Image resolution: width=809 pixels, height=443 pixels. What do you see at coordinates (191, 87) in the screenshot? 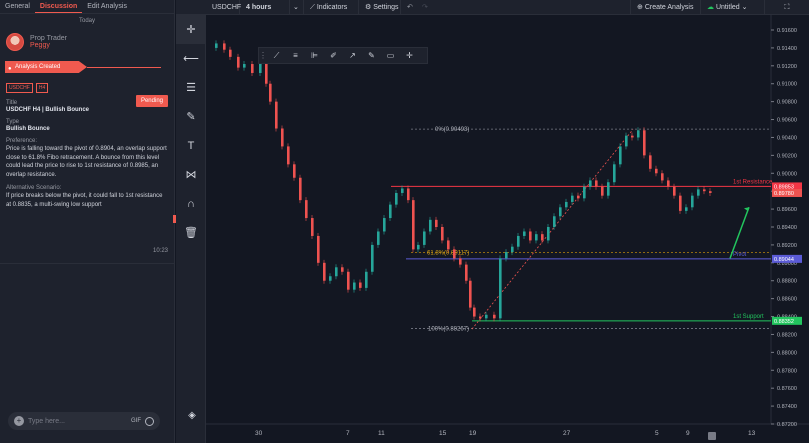
I see `fib-icon: ☰` at bounding box center [191, 87].